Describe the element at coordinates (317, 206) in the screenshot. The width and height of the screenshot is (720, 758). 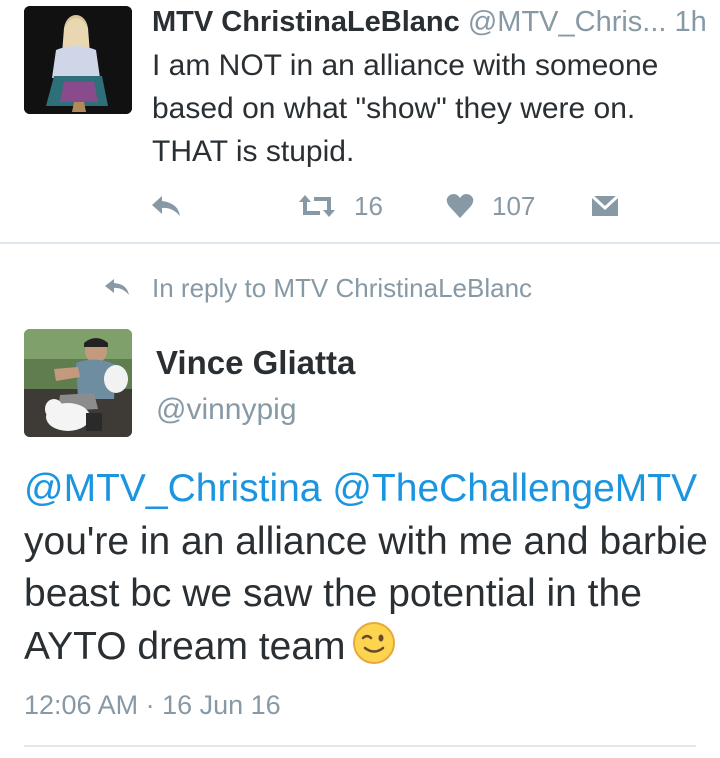
I see `retweet-icon` at that location.